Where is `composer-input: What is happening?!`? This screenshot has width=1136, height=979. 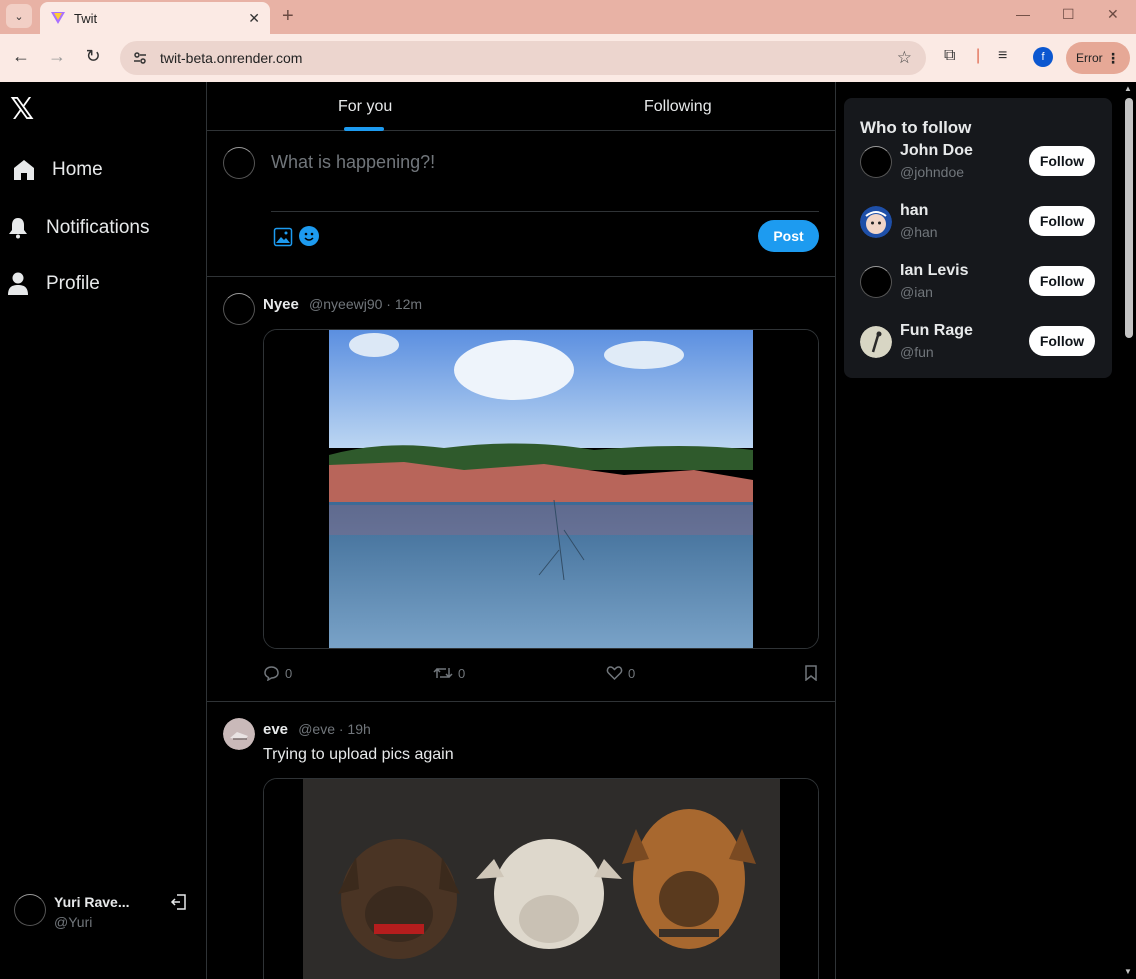
composer-input: What is happening?! is located at coordinates (353, 162).